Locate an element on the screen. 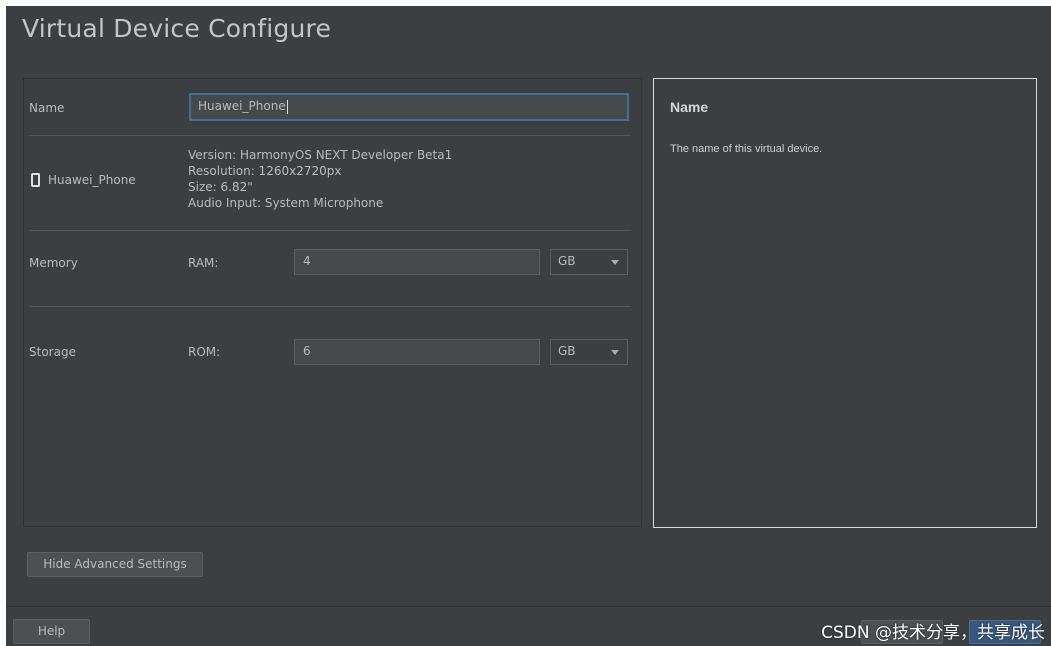  rom-input: 6 is located at coordinates (417, 352).